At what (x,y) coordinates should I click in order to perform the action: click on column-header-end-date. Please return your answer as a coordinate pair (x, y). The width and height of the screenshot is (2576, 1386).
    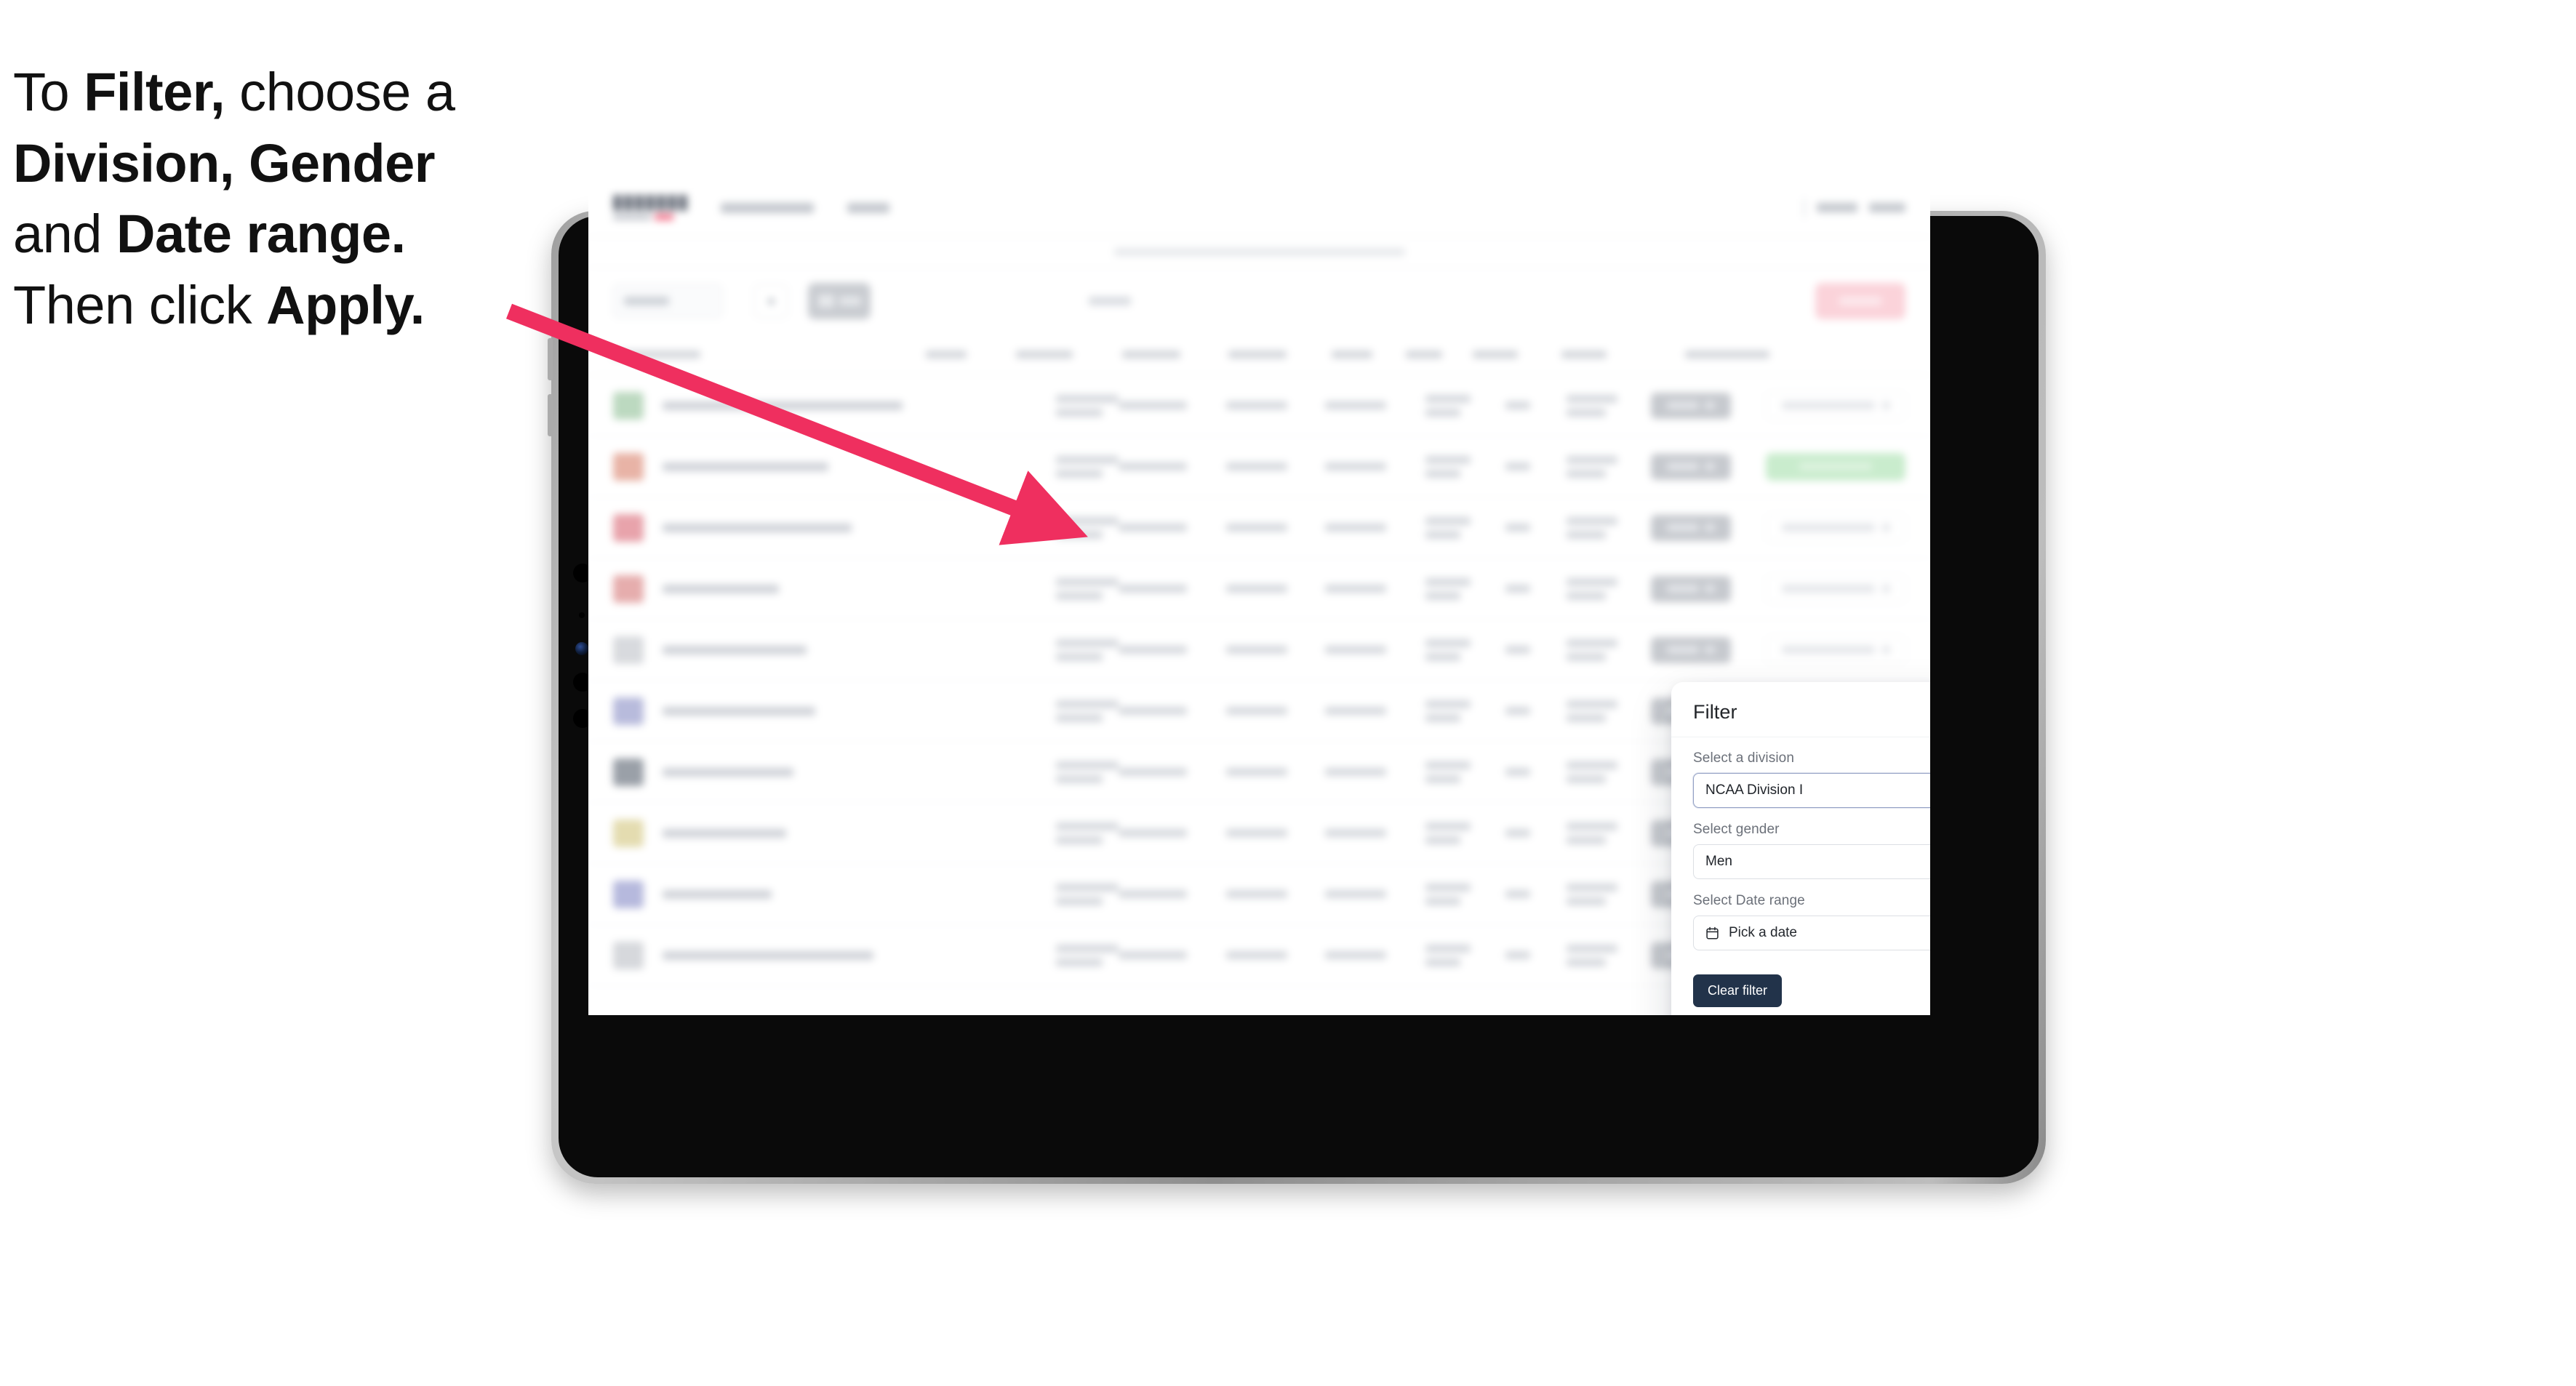
    Looking at the image, I should click on (1257, 354).